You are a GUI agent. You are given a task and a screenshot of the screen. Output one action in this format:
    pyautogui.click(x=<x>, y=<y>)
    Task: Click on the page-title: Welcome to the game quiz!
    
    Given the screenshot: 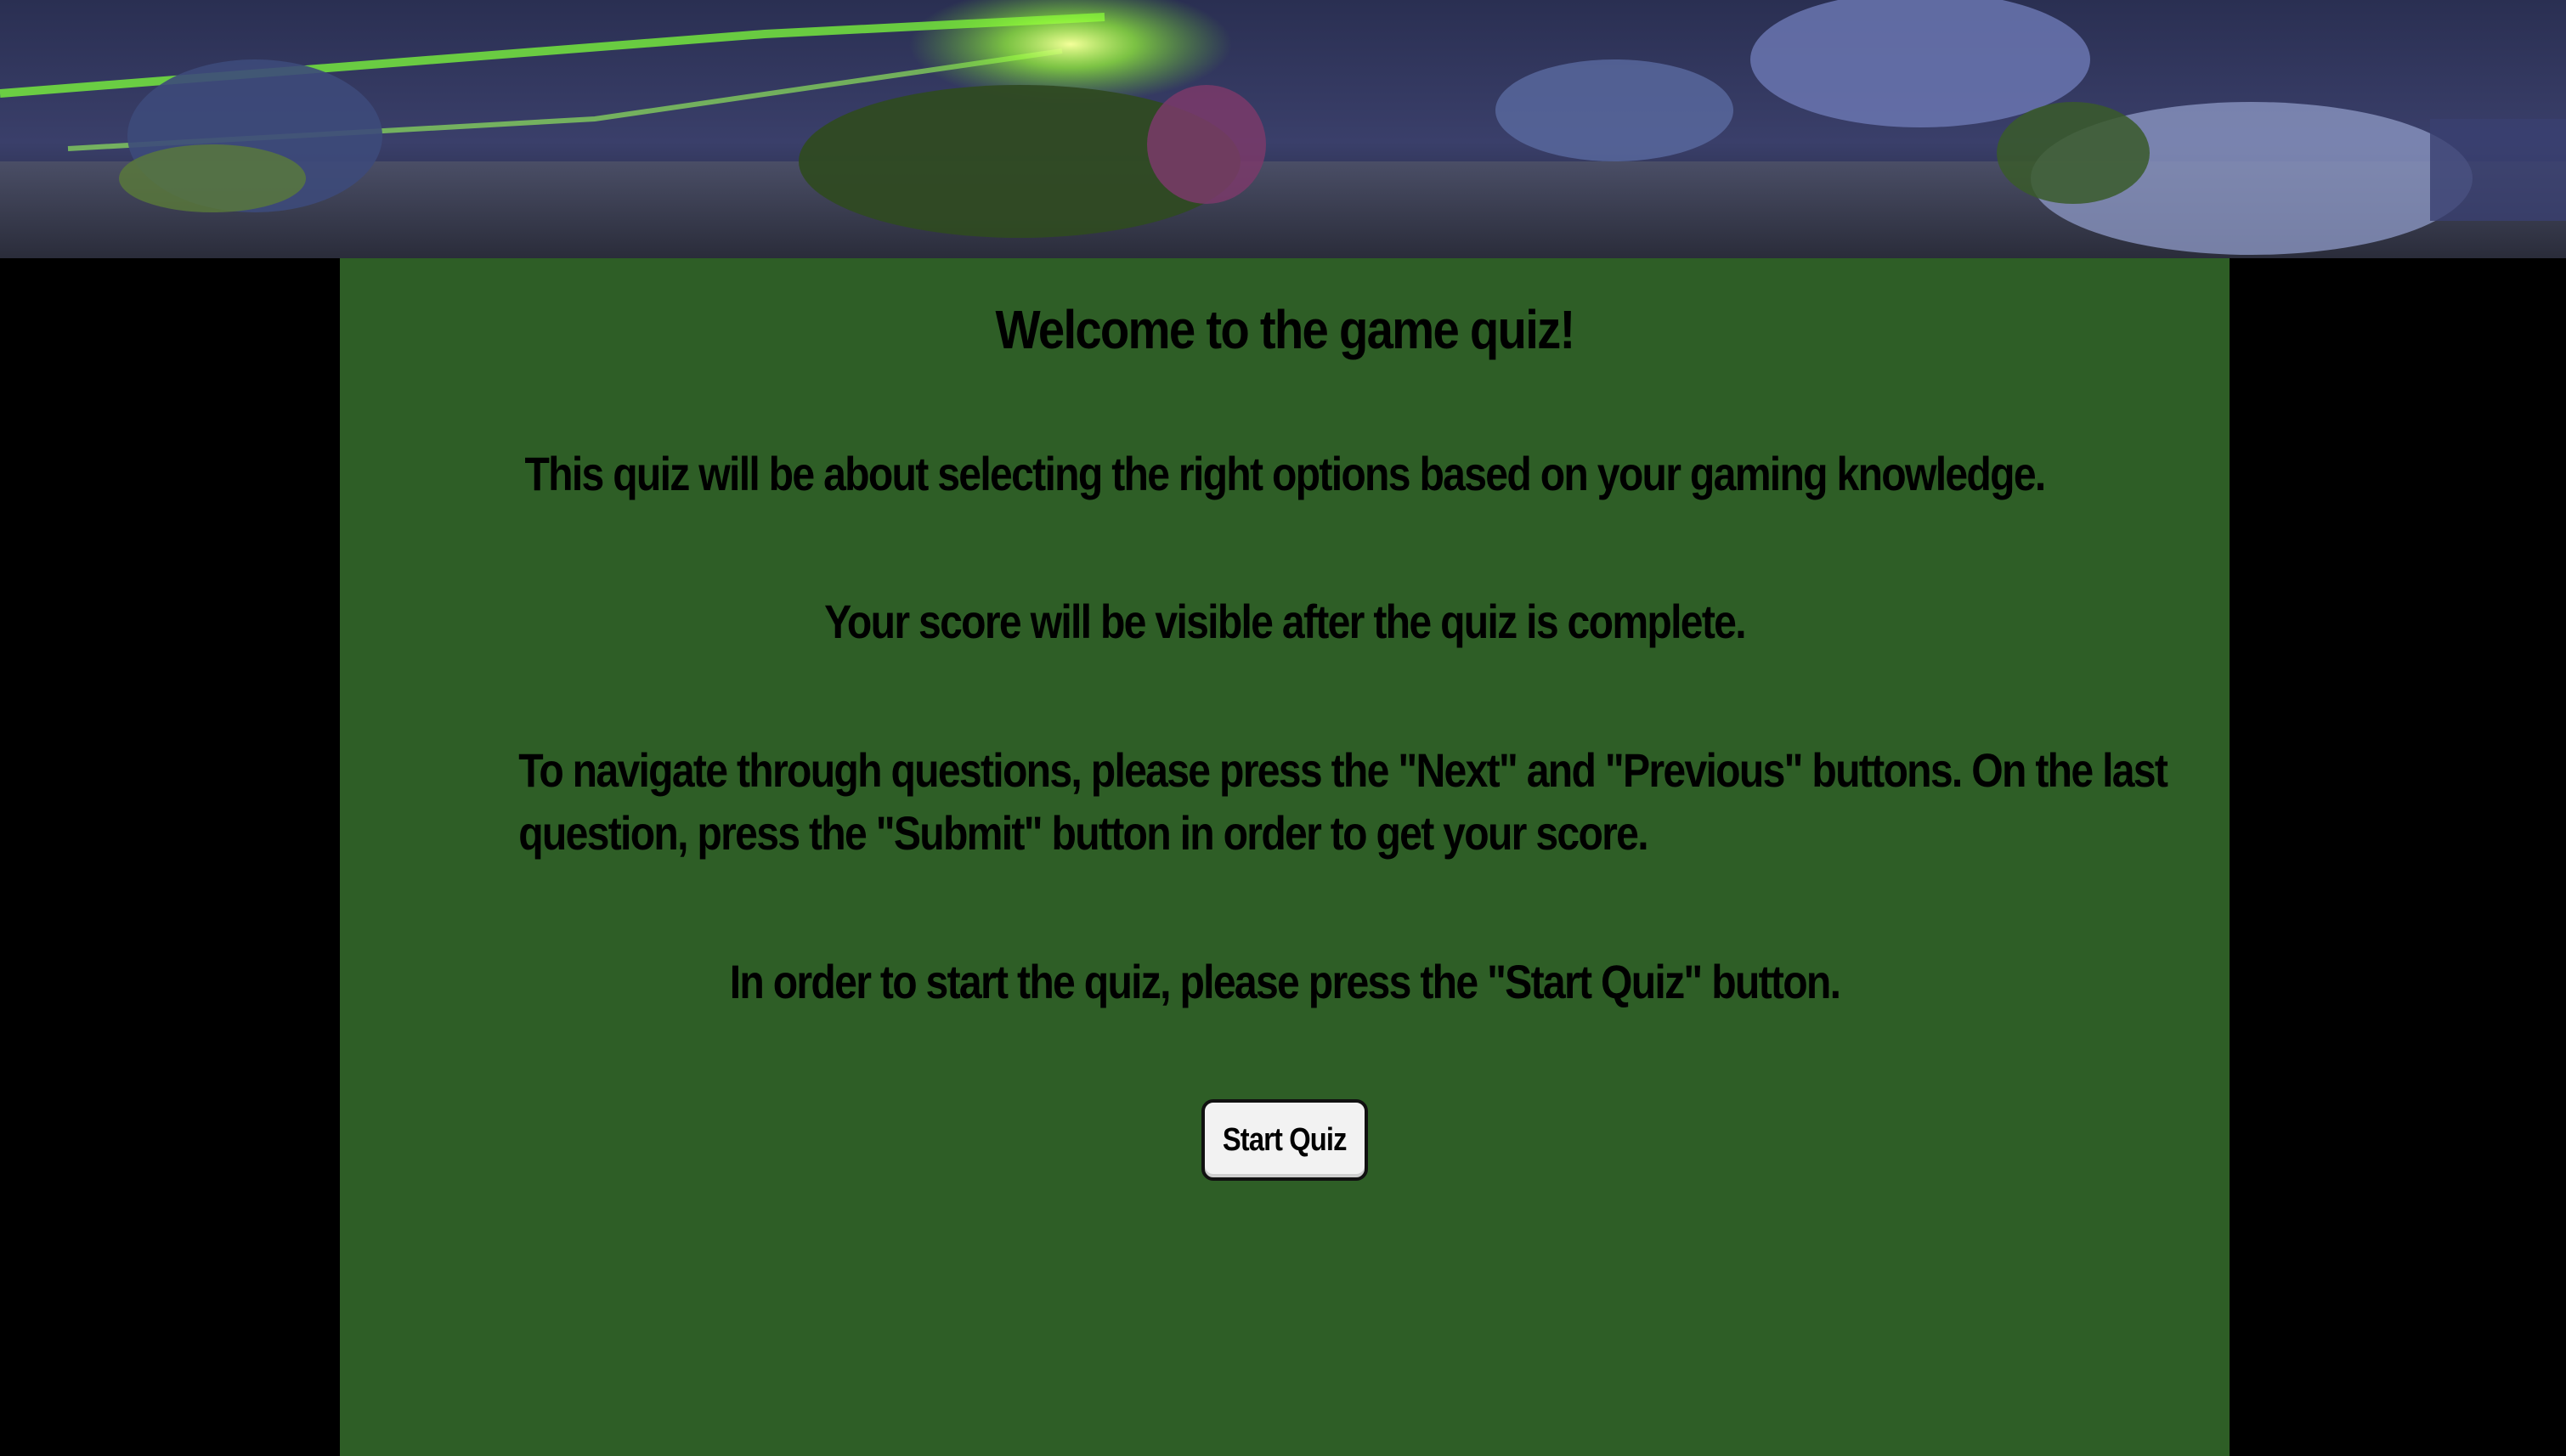 What is the action you would take?
    pyautogui.click(x=1285, y=329)
    